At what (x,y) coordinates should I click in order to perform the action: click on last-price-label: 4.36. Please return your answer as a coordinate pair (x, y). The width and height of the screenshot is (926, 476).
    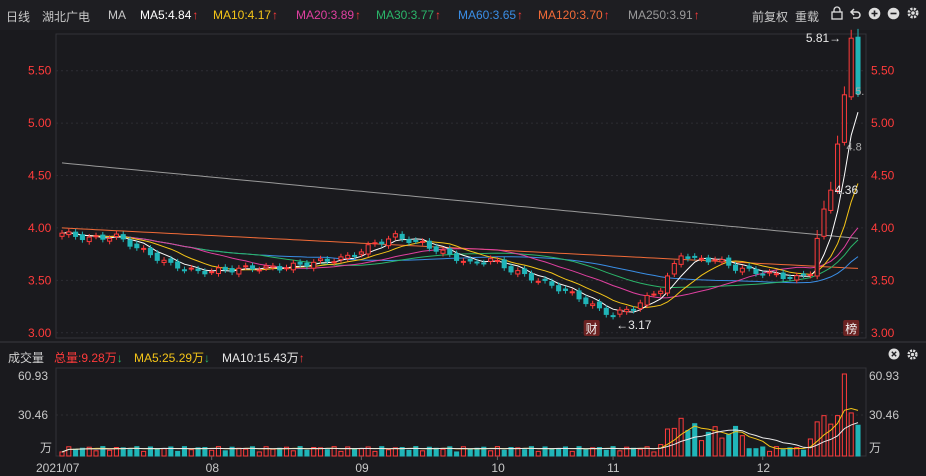
    Looking at the image, I should click on (847, 190).